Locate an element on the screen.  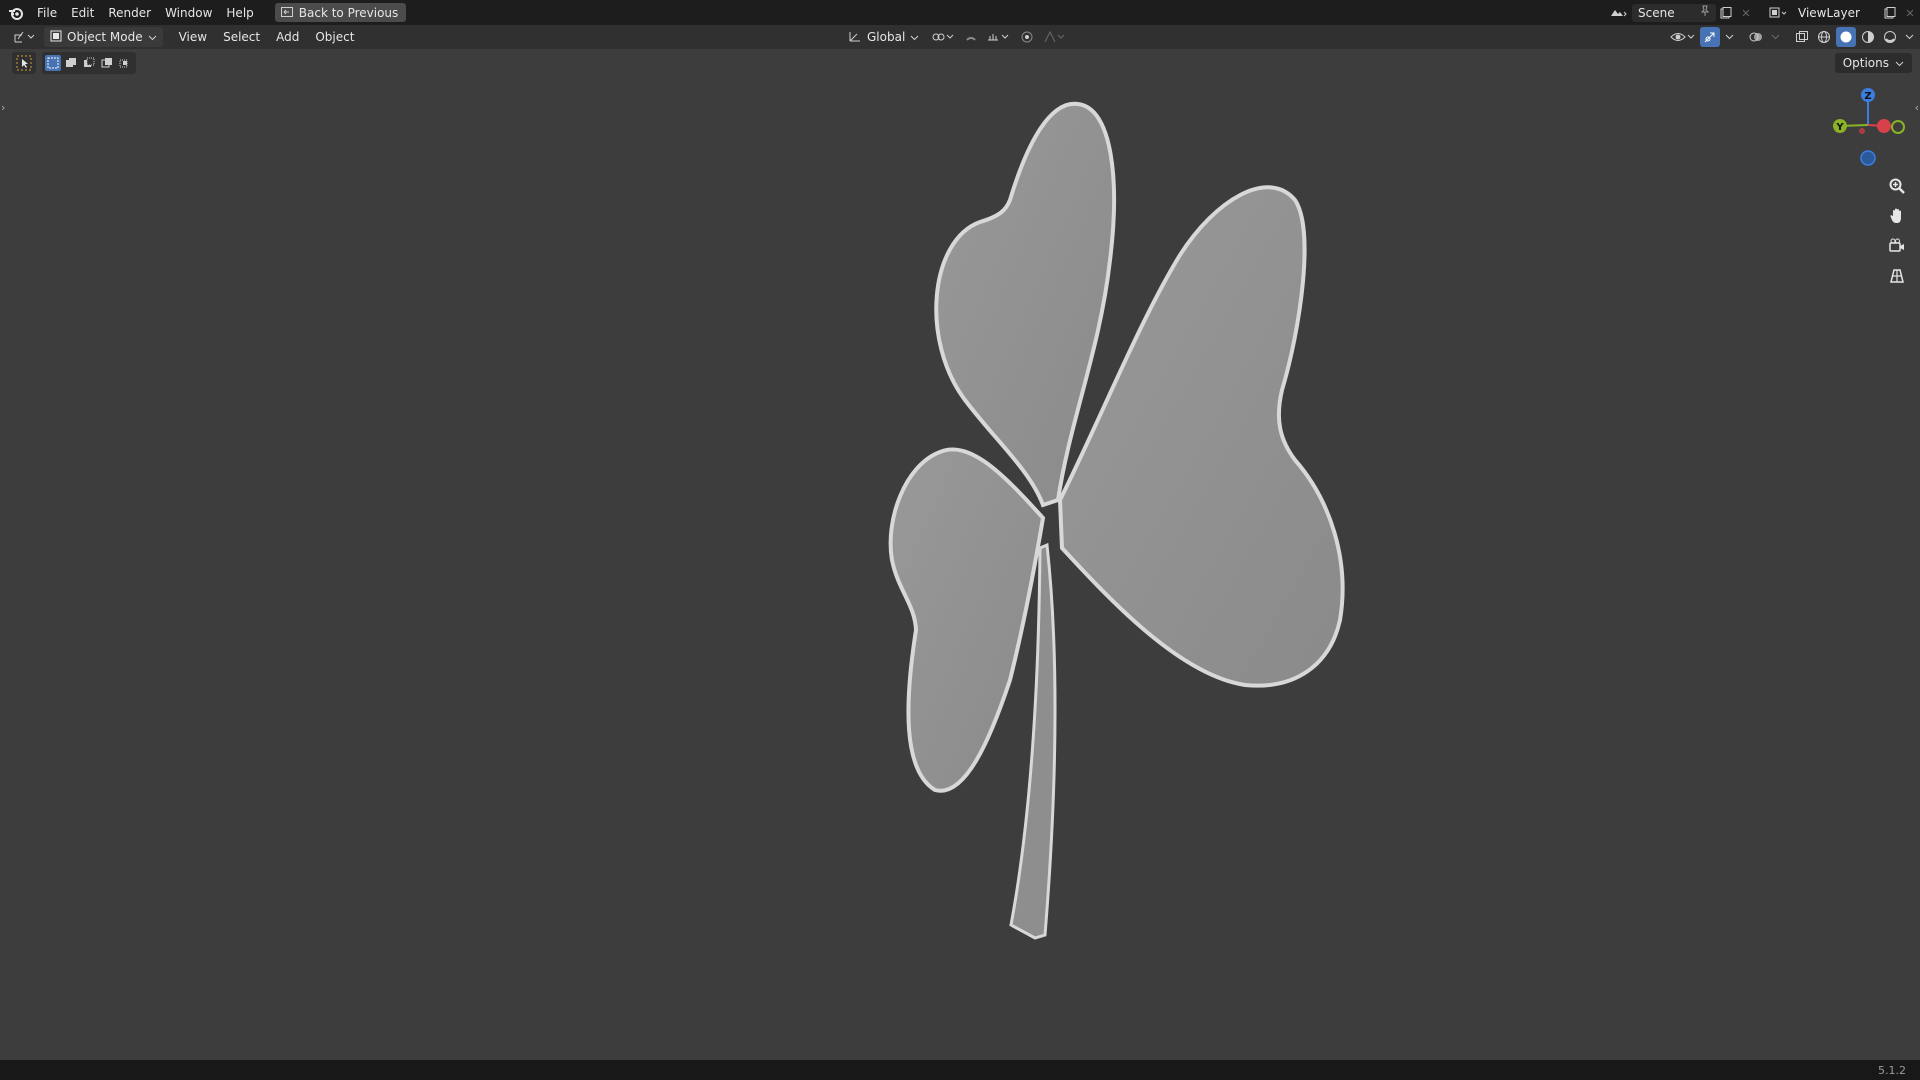
view-layer-field: ViewLayer is located at coordinates (1836, 13).